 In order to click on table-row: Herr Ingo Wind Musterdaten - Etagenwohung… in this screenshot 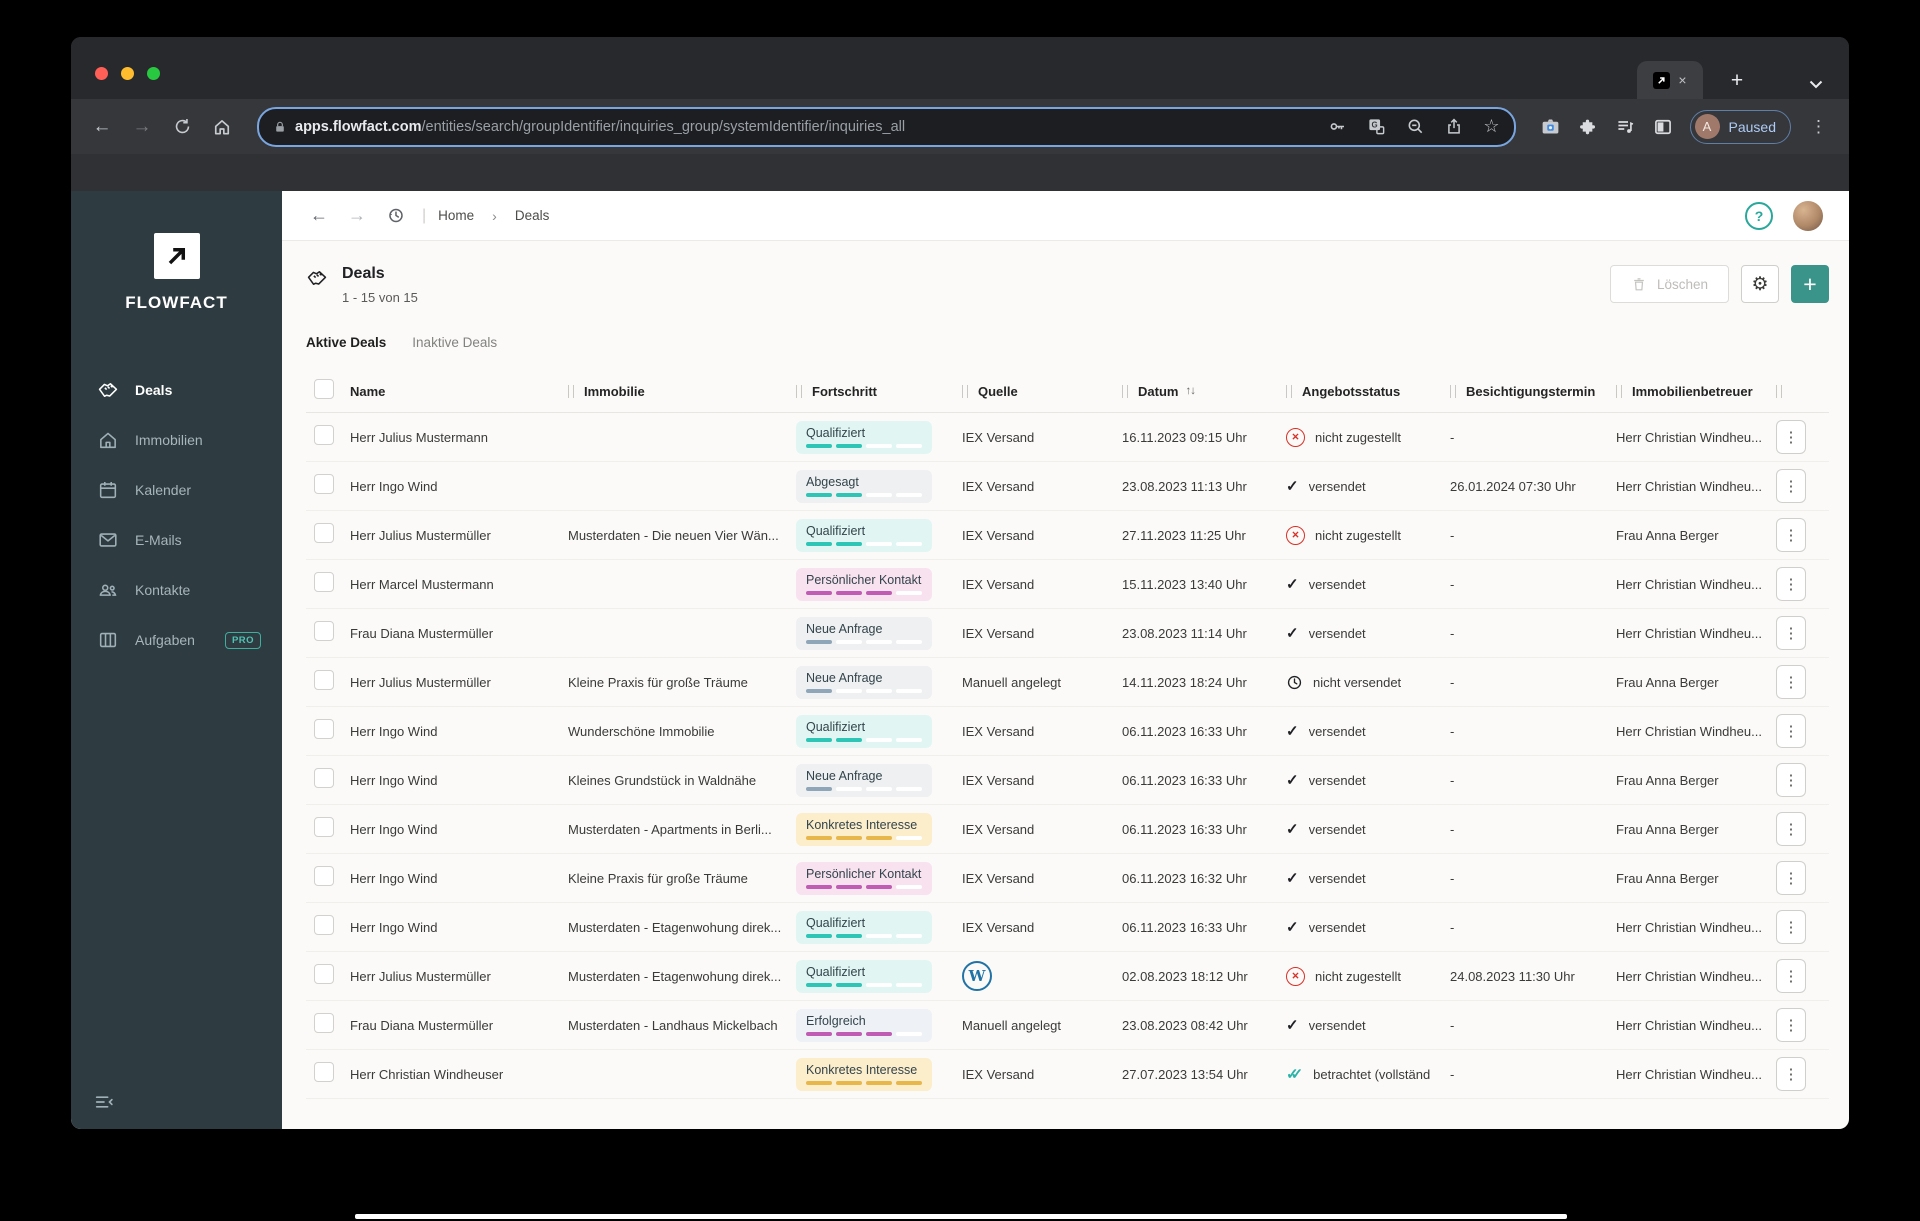, I will do `click(1067, 927)`.